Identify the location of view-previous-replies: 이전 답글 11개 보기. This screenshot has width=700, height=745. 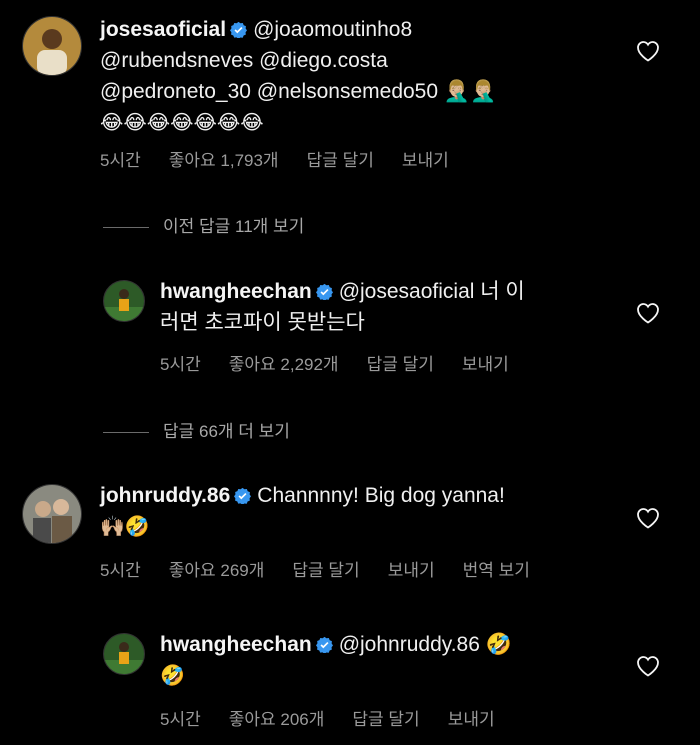
(203, 224).